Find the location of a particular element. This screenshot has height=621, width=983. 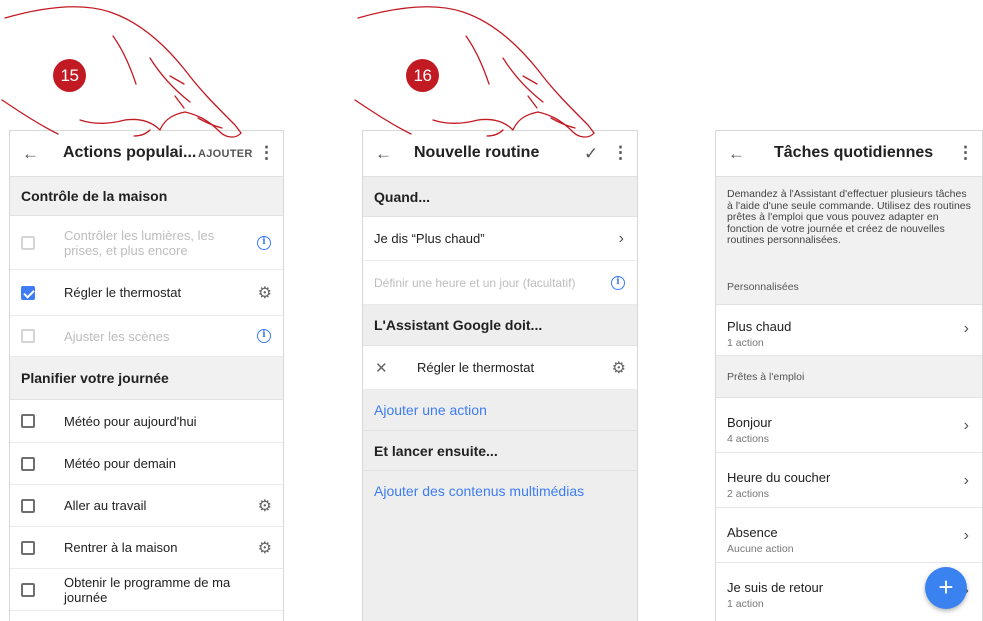

list-item-weather-today: Météo pour aujourd'hui is located at coordinates (146, 421).